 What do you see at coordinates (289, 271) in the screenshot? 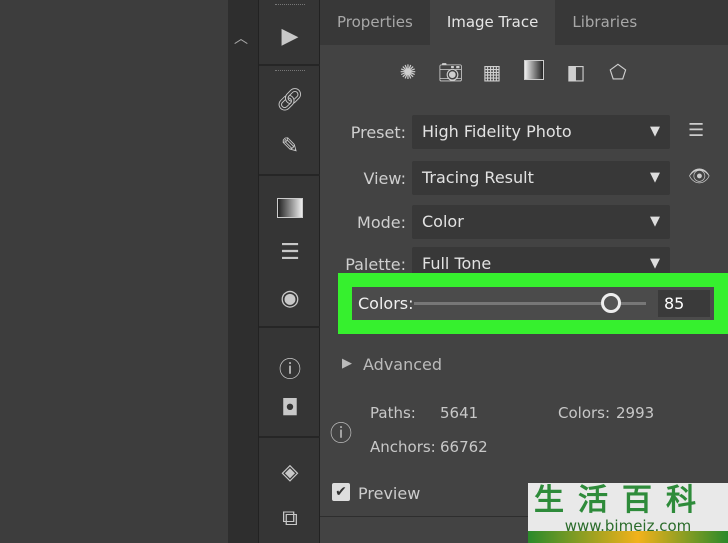
I see `panel-dock: ▶ 🔗︎ ✎ ☰ ◉ ⓘ ◘ ◈ ⧉` at bounding box center [289, 271].